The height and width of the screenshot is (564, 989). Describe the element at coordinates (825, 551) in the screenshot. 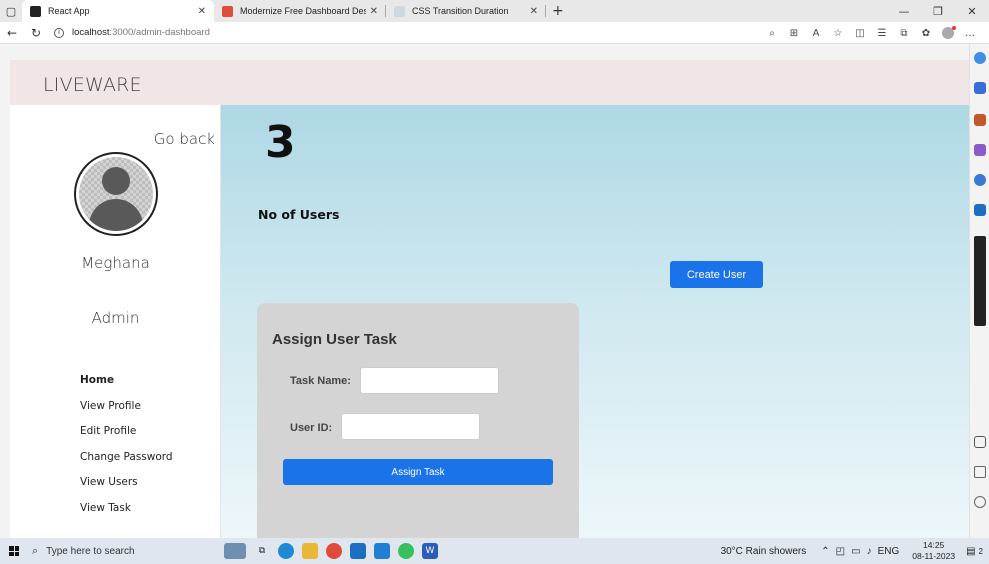

I see `chevron-up-icon: ⌃` at that location.